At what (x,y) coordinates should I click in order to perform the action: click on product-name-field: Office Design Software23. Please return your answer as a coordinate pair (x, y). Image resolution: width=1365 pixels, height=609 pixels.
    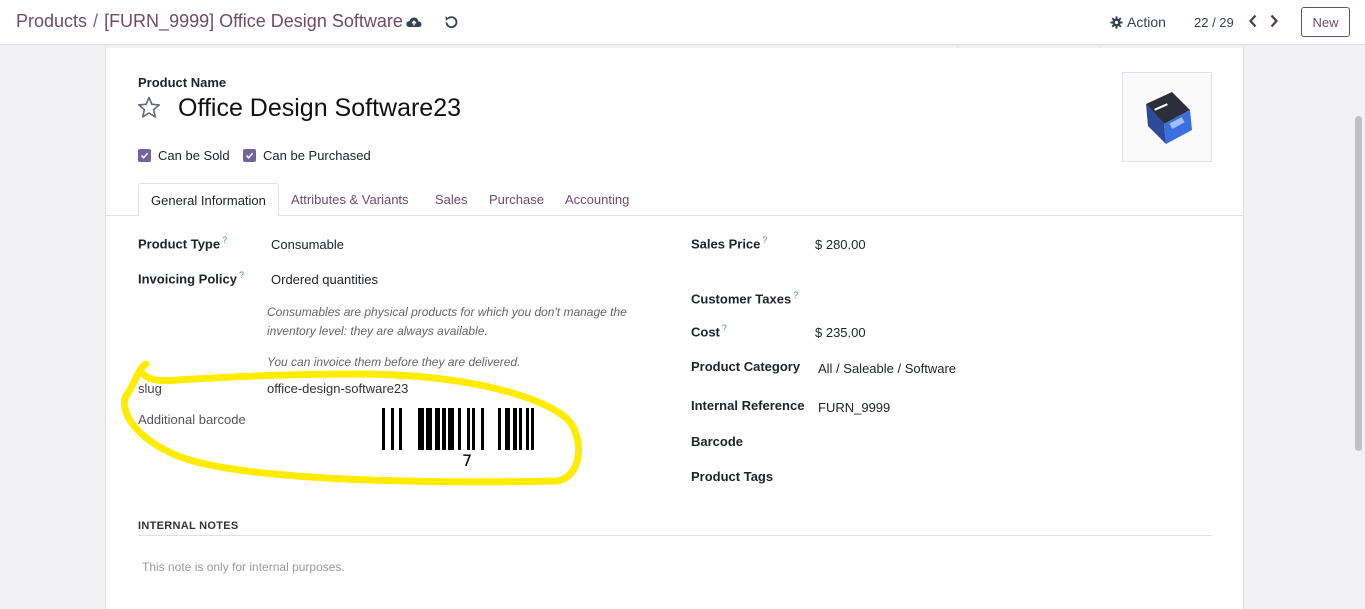
    Looking at the image, I should click on (319, 108).